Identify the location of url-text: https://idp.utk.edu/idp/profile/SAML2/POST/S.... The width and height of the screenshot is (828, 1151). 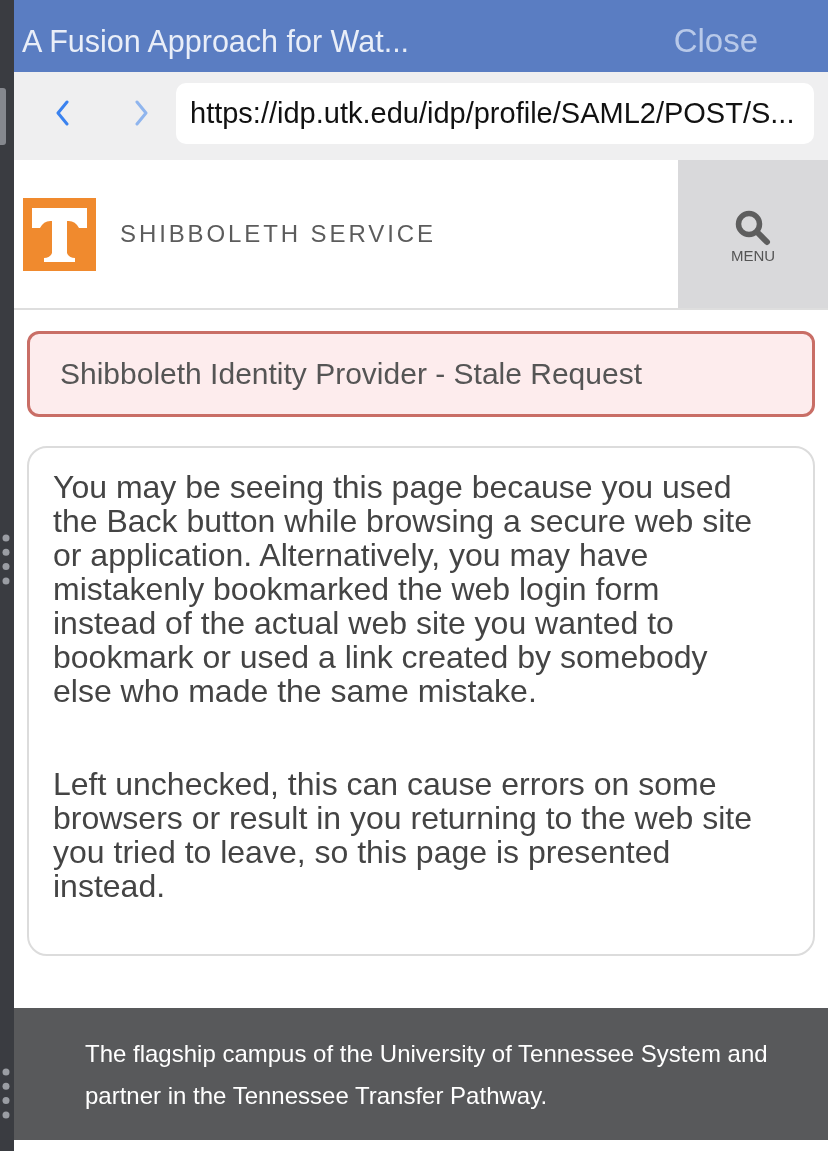
(492, 113).